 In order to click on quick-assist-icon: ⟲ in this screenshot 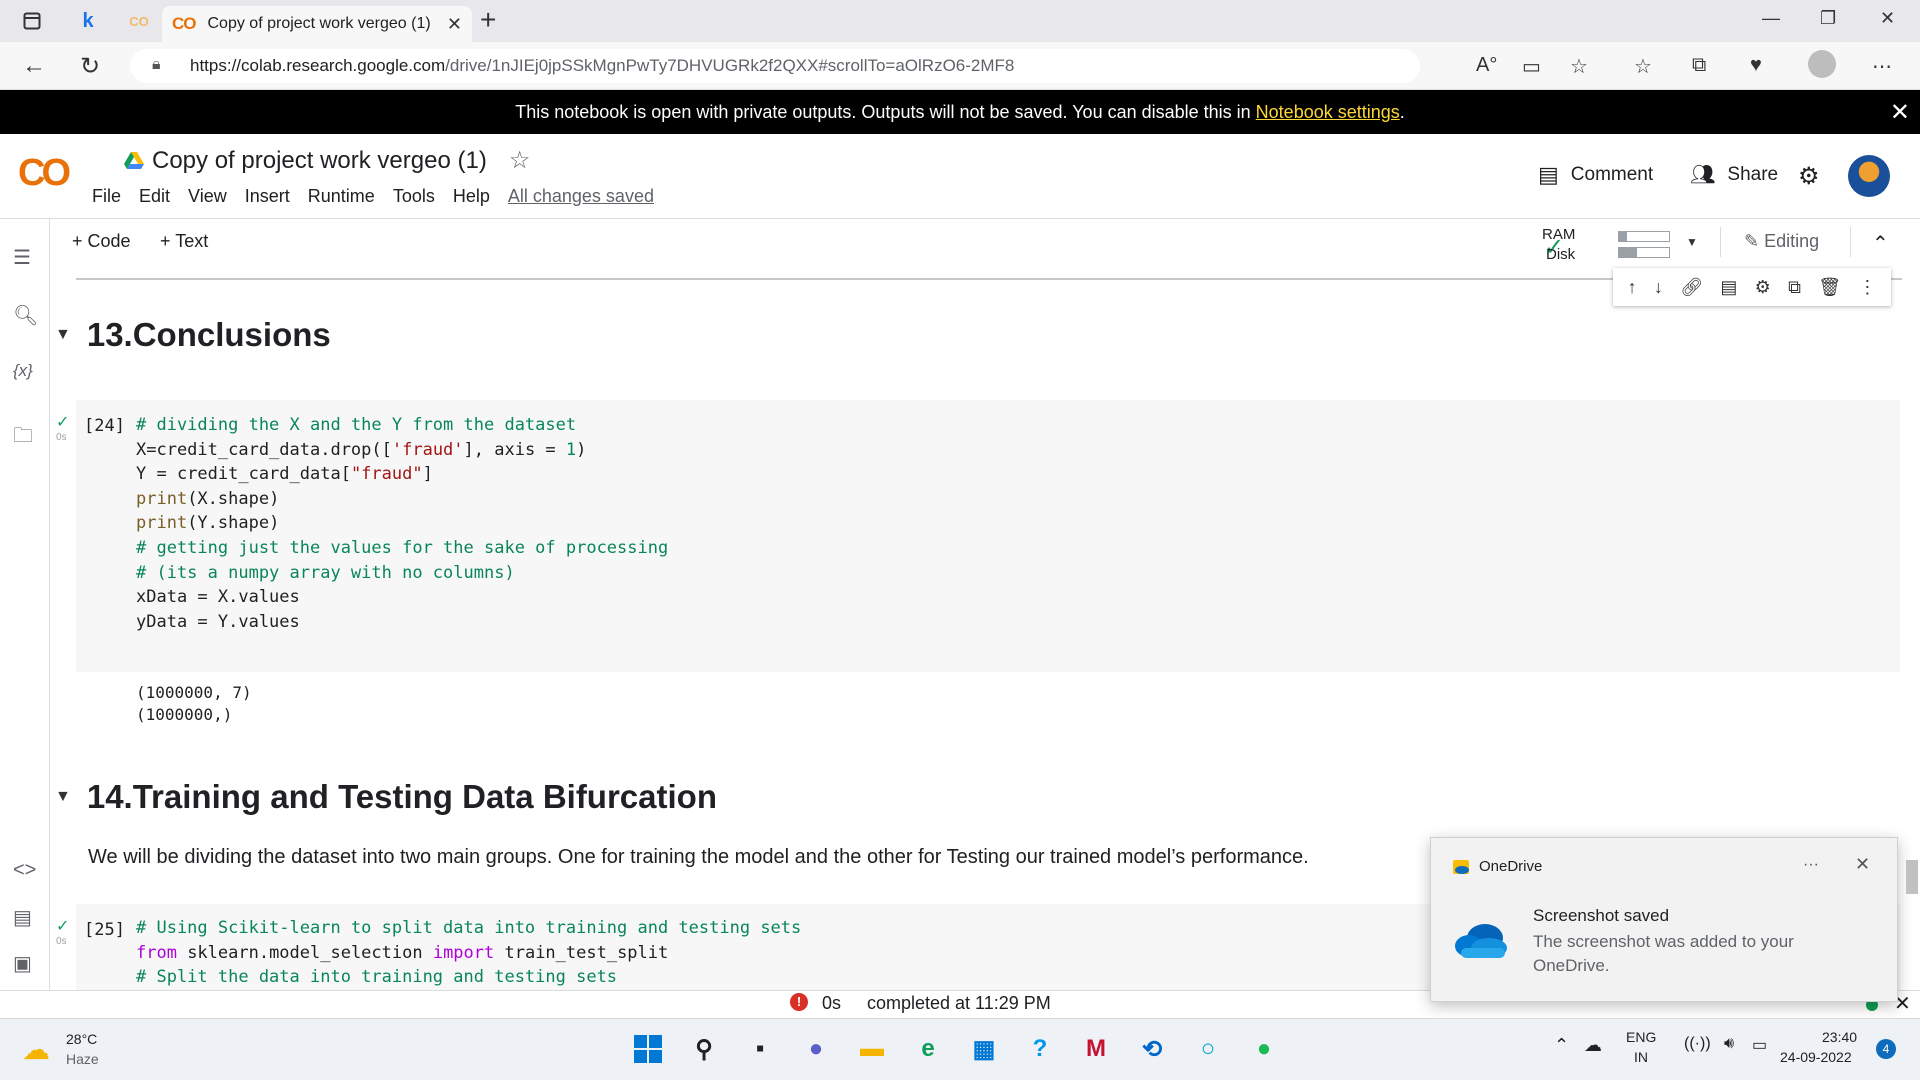, I will do `click(1152, 1049)`.